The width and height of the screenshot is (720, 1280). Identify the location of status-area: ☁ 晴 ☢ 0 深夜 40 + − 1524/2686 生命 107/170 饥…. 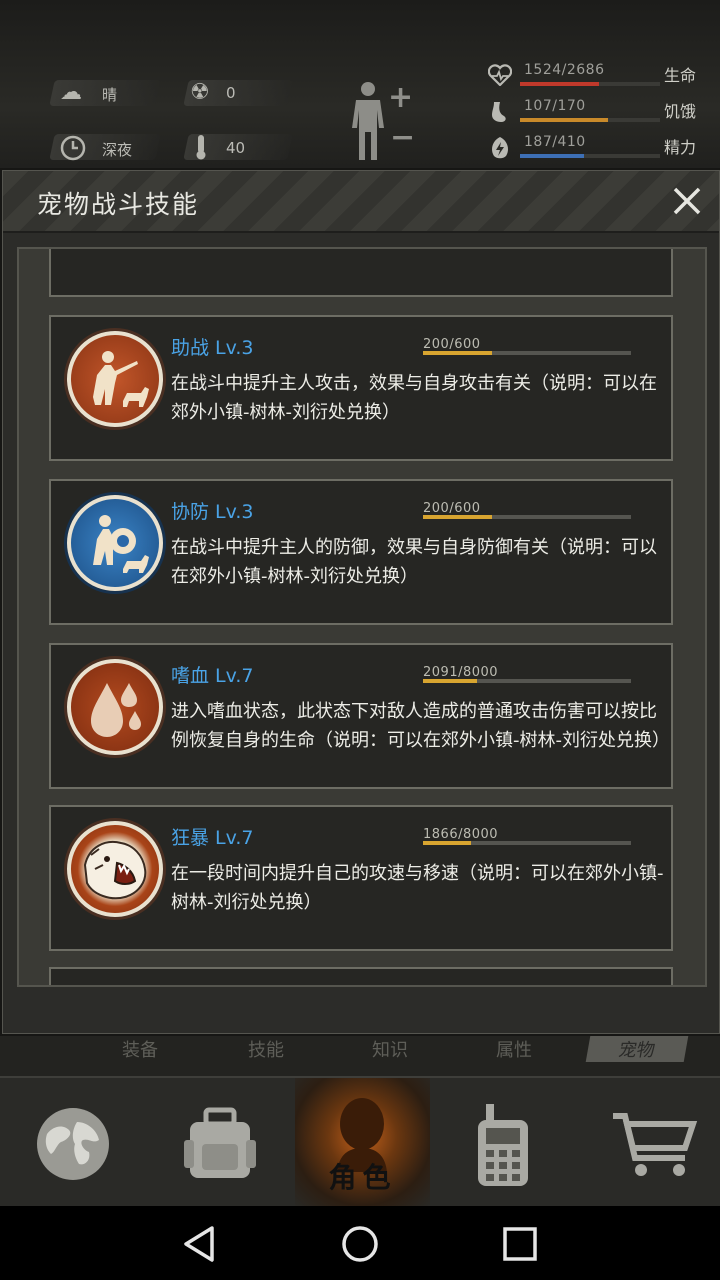
(360, 90).